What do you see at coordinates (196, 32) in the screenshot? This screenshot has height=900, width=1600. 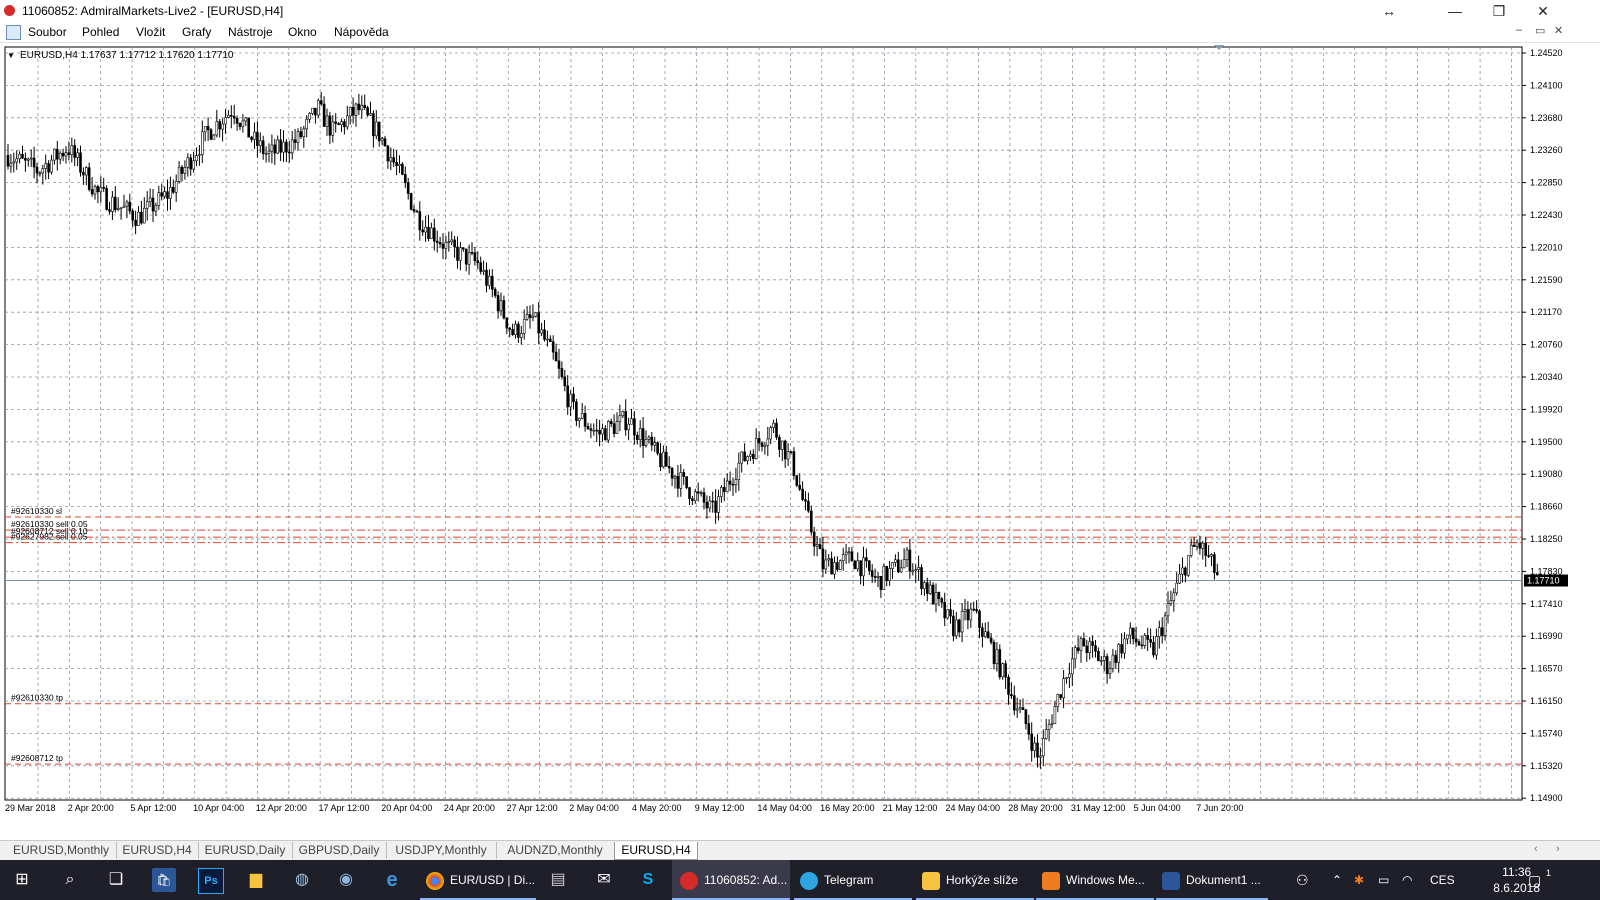 I see `menu-grafy: Grafy` at bounding box center [196, 32].